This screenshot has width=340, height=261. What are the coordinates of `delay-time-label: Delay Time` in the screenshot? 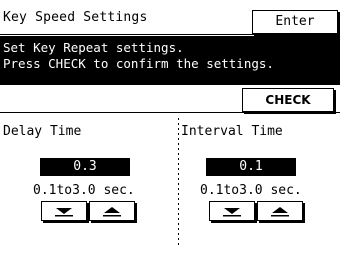 It's located at (42, 131).